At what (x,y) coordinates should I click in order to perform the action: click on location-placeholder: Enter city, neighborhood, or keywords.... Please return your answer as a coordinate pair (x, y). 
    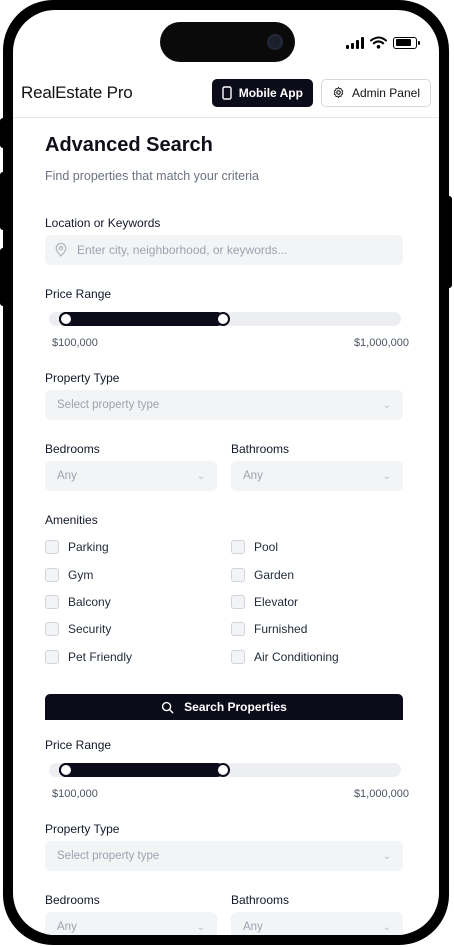
    Looking at the image, I should click on (182, 250).